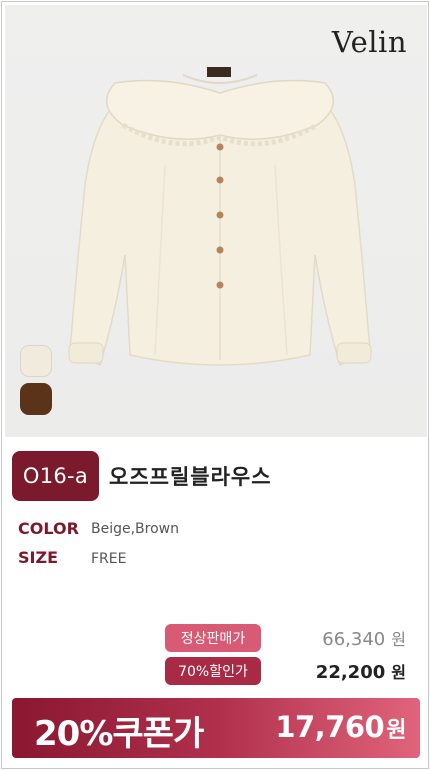 The image size is (430, 770). What do you see at coordinates (398, 639) in the screenshot?
I see `regular-price-currency: 원` at bounding box center [398, 639].